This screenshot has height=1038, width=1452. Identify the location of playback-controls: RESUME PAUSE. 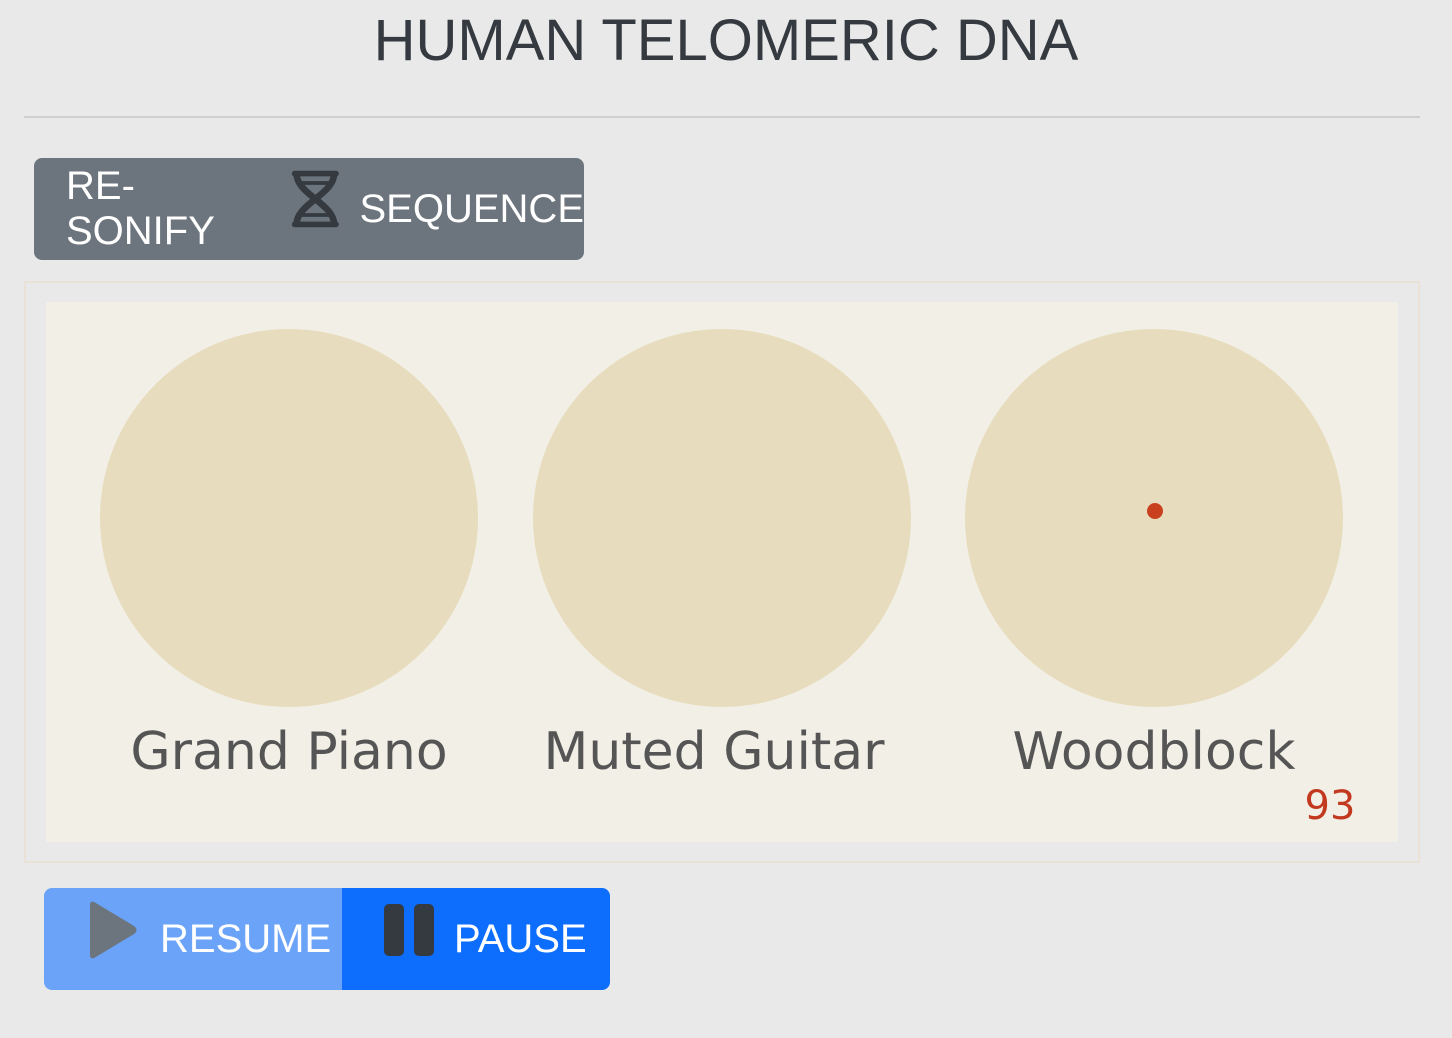
(327, 939).